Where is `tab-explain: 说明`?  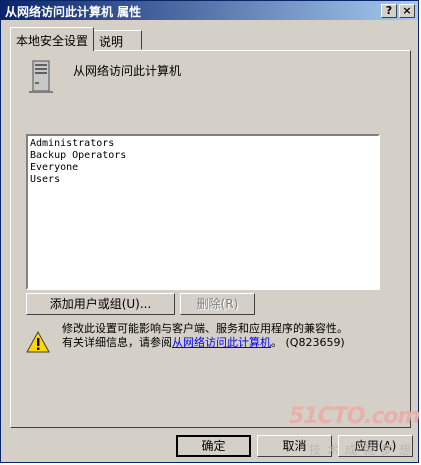
tab-explain: 说明 is located at coordinates (117, 40).